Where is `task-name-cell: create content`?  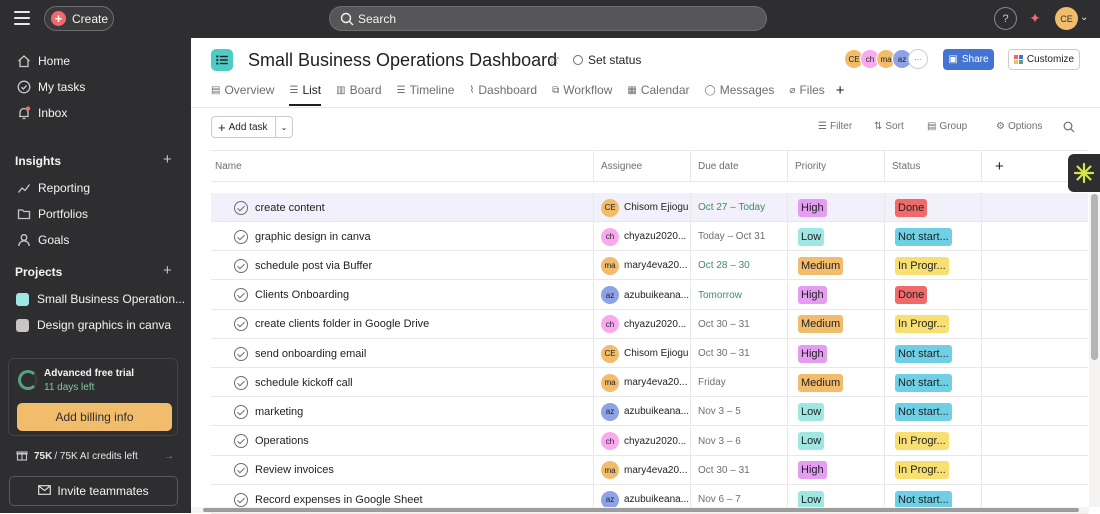
task-name-cell: create content is located at coordinates (279, 207).